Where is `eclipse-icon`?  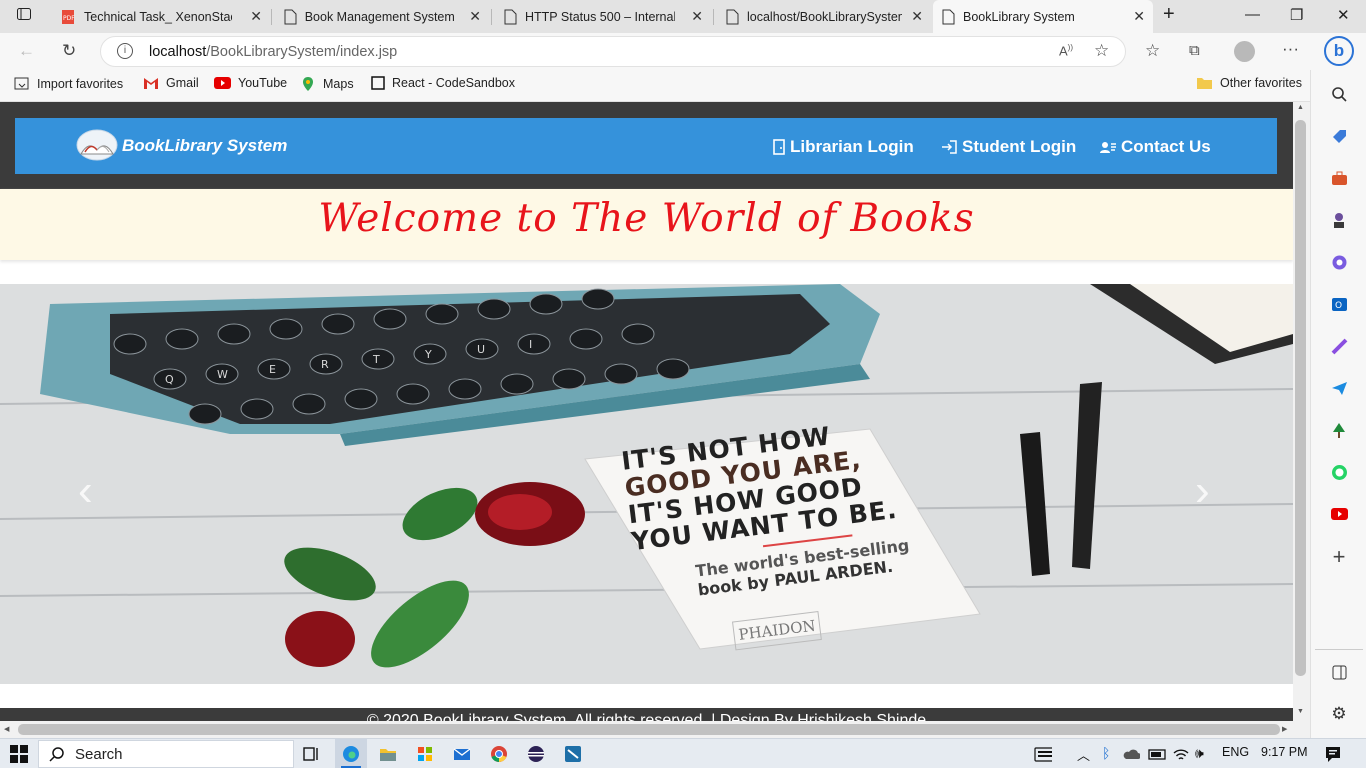 eclipse-icon is located at coordinates (536, 754).